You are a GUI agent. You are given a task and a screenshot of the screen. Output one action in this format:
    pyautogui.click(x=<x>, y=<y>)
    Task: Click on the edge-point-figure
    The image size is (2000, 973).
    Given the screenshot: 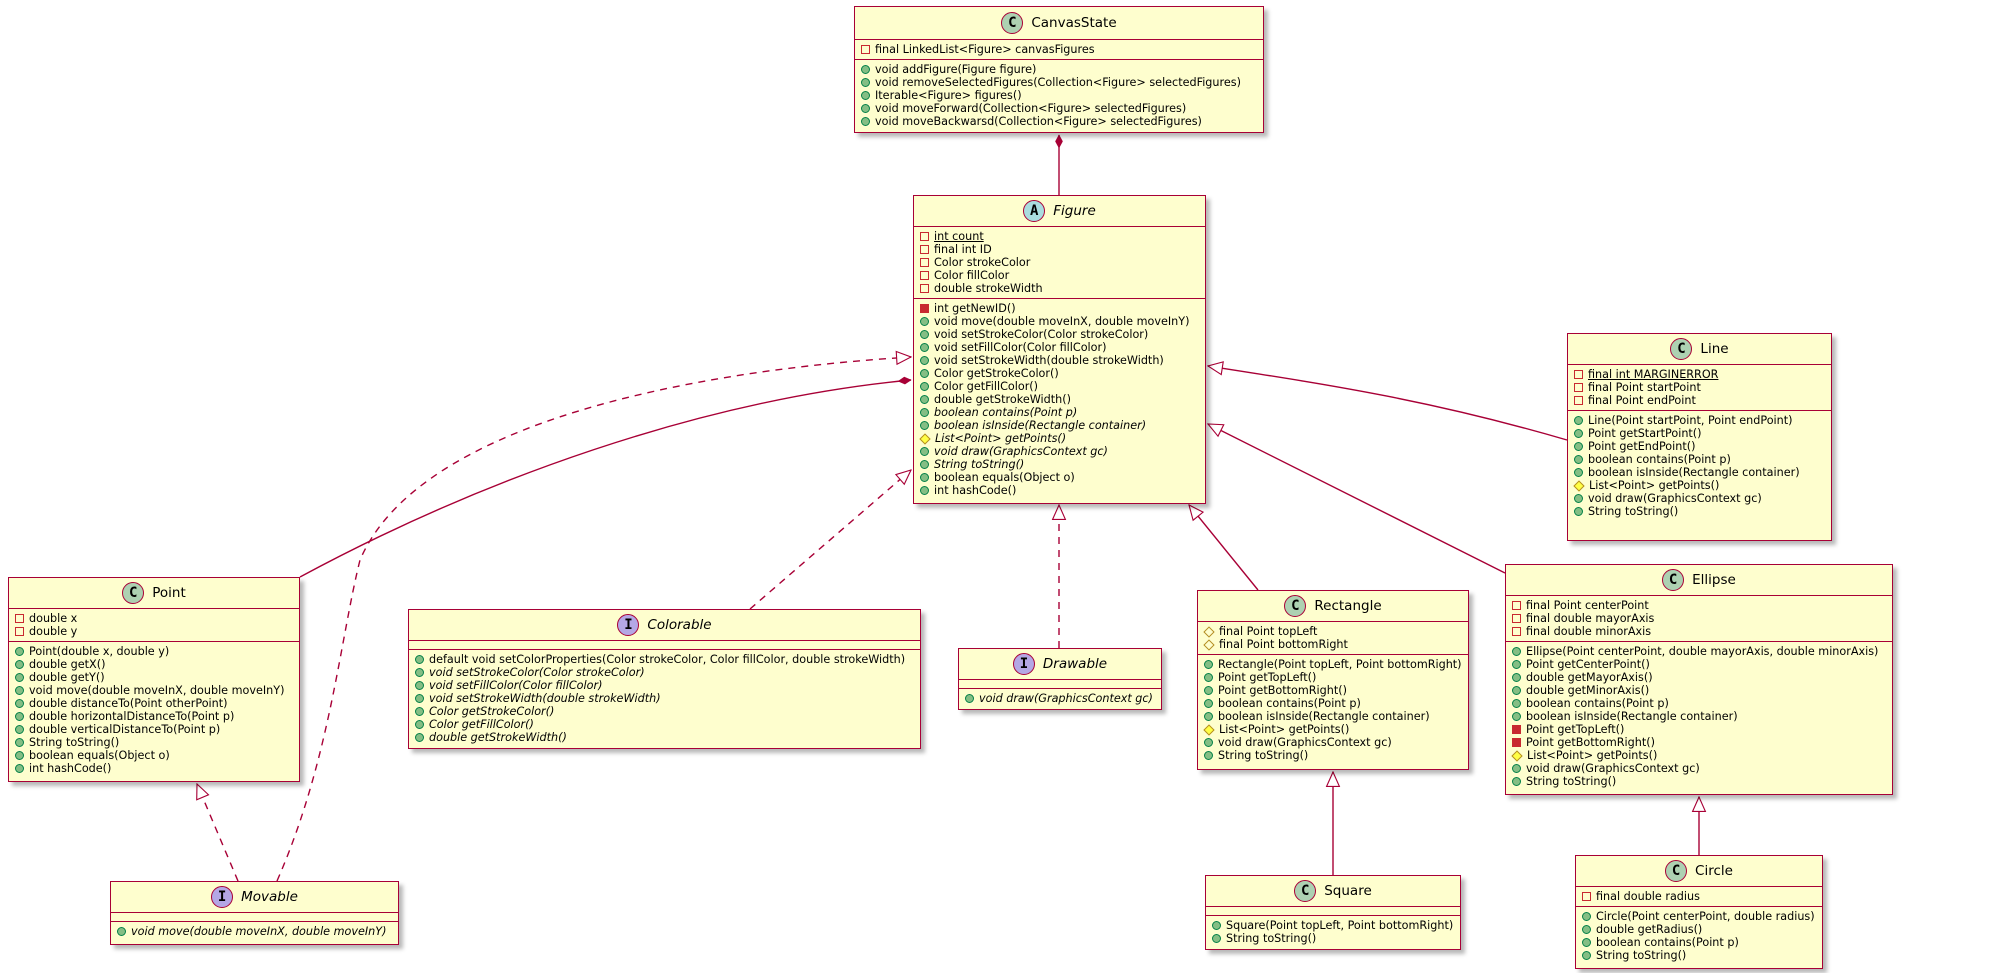 What is the action you would take?
    pyautogui.click(x=605, y=479)
    